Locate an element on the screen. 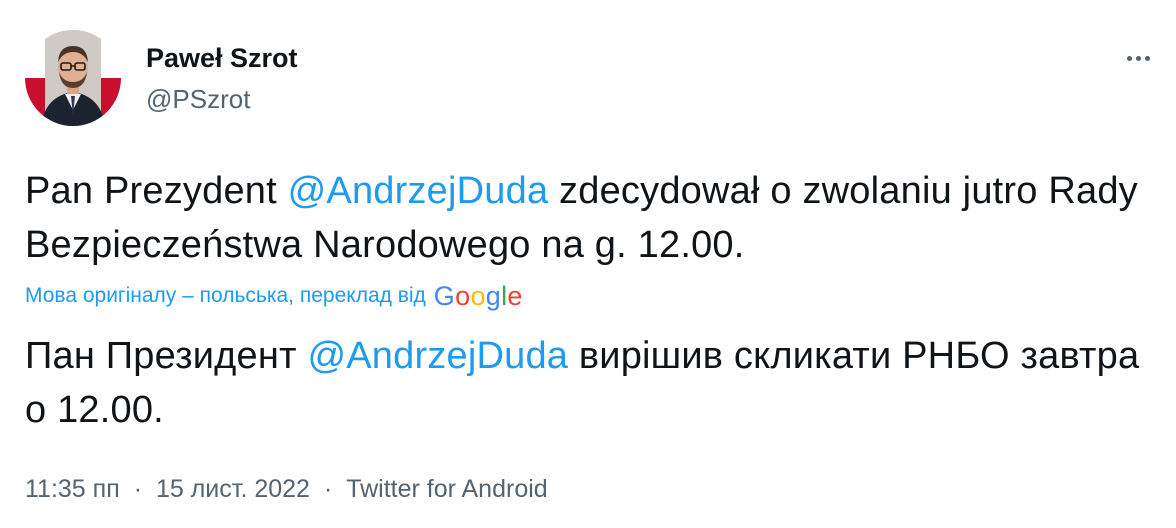 The height and width of the screenshot is (528, 1176). translated-text-before: Пан Президент is located at coordinates (166, 356).